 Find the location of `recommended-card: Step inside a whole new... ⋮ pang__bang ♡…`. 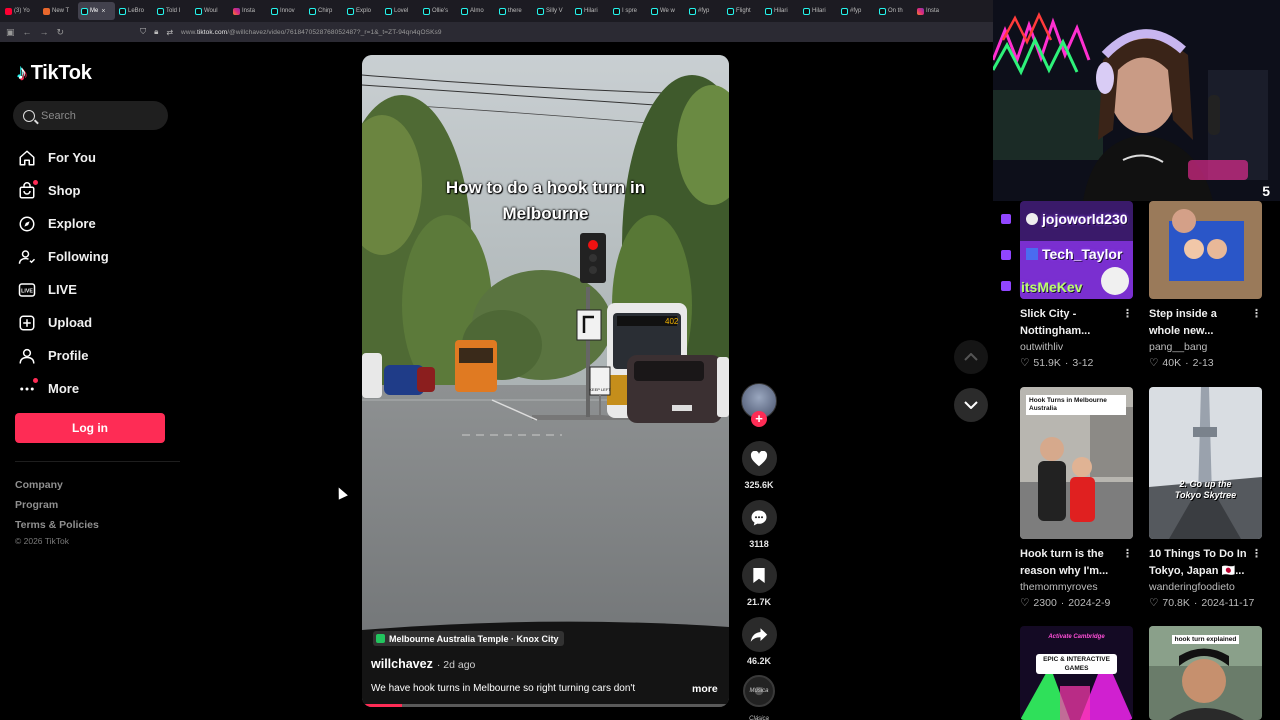

recommended-card: Step inside a whole new... ⋮ pang__bang ♡… is located at coordinates (1205, 286).